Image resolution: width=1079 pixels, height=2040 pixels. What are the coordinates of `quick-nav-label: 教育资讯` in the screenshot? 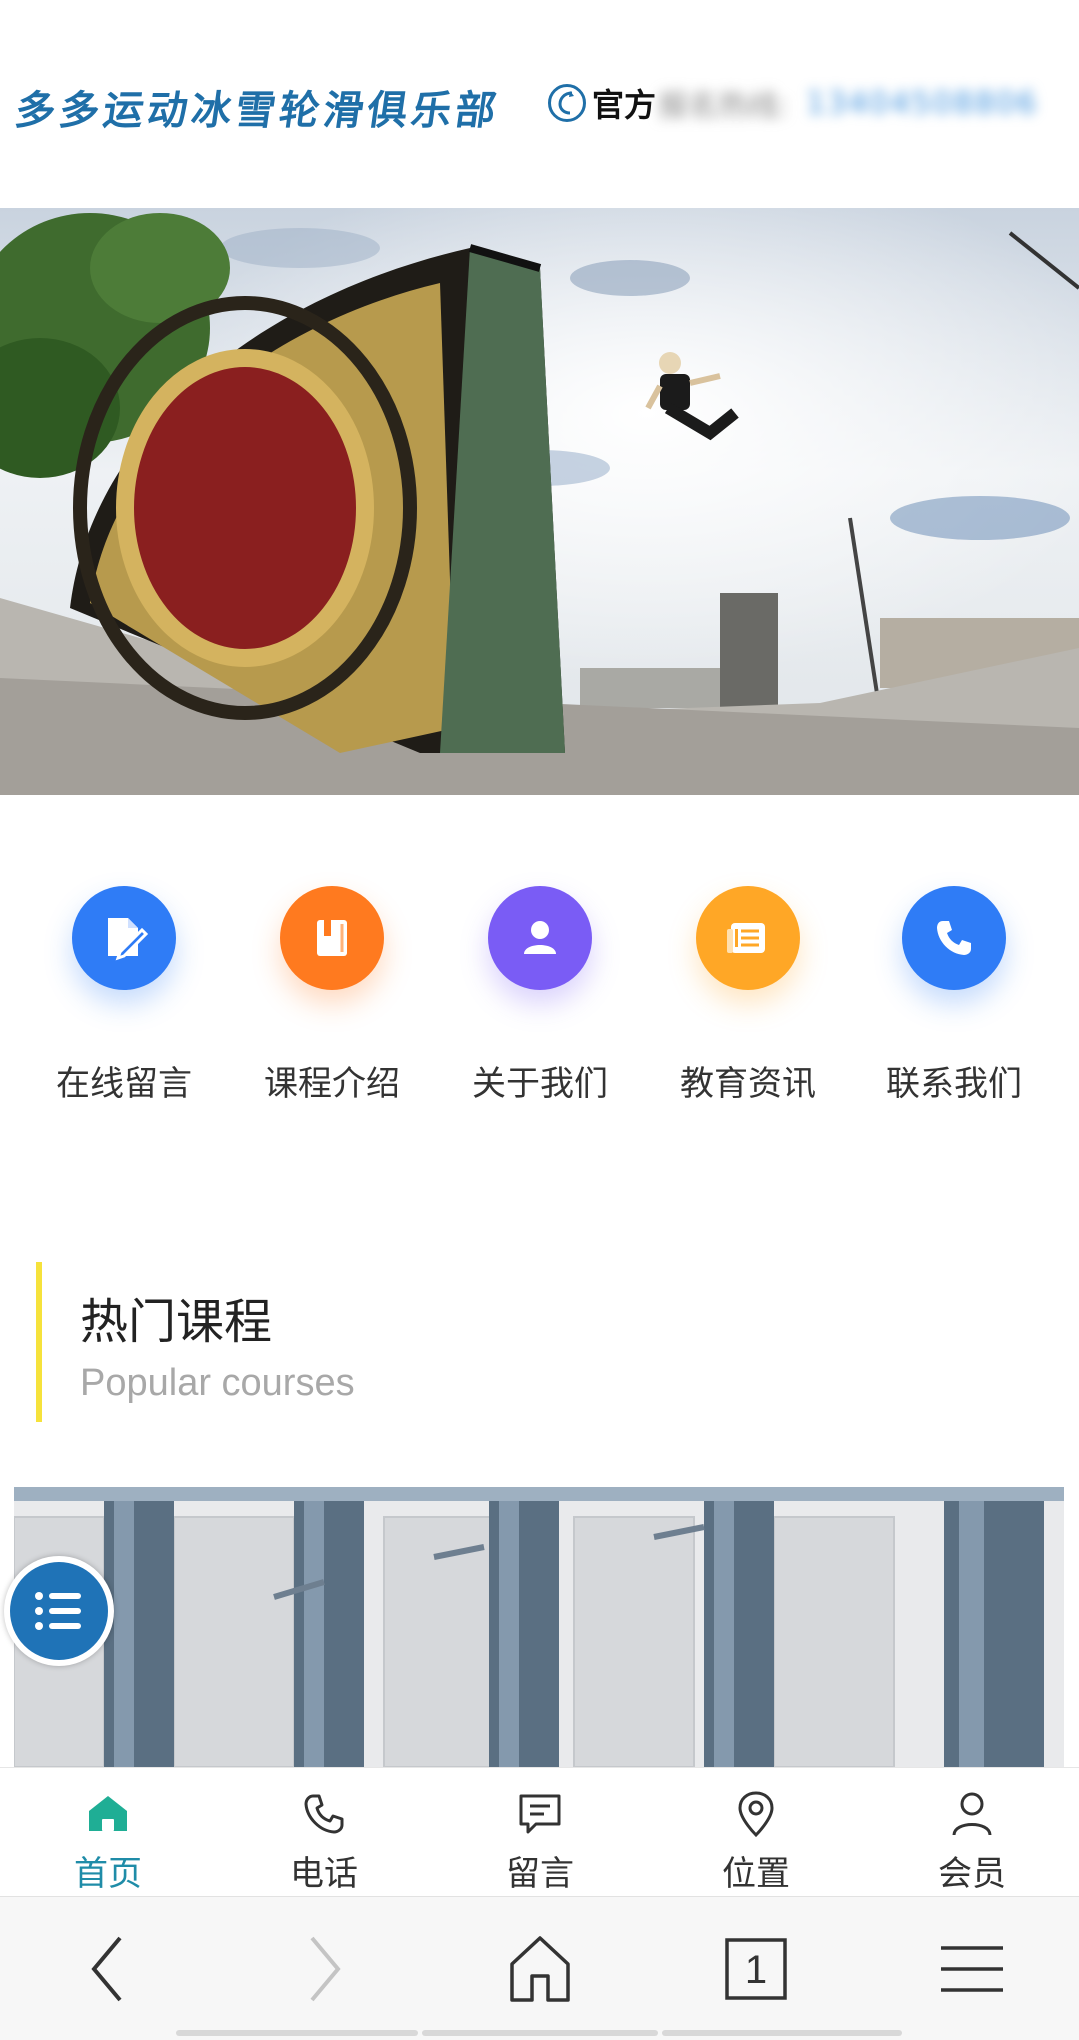 It's located at (748, 1084).